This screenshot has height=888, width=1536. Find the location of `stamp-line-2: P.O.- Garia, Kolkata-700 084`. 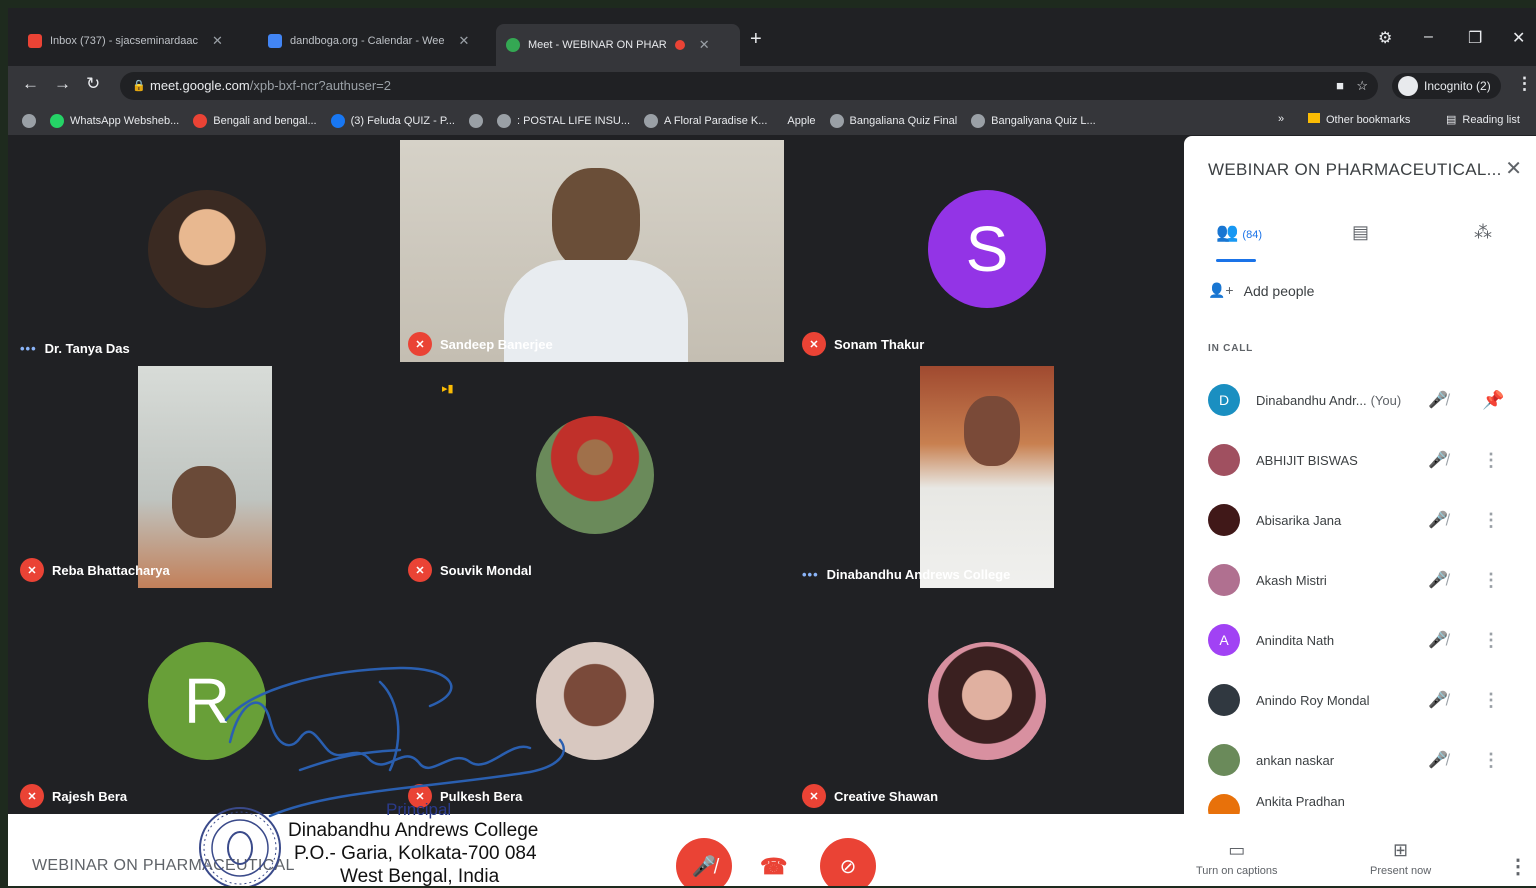

stamp-line-2: P.O.- Garia, Kolkata-700 084 is located at coordinates (415, 853).